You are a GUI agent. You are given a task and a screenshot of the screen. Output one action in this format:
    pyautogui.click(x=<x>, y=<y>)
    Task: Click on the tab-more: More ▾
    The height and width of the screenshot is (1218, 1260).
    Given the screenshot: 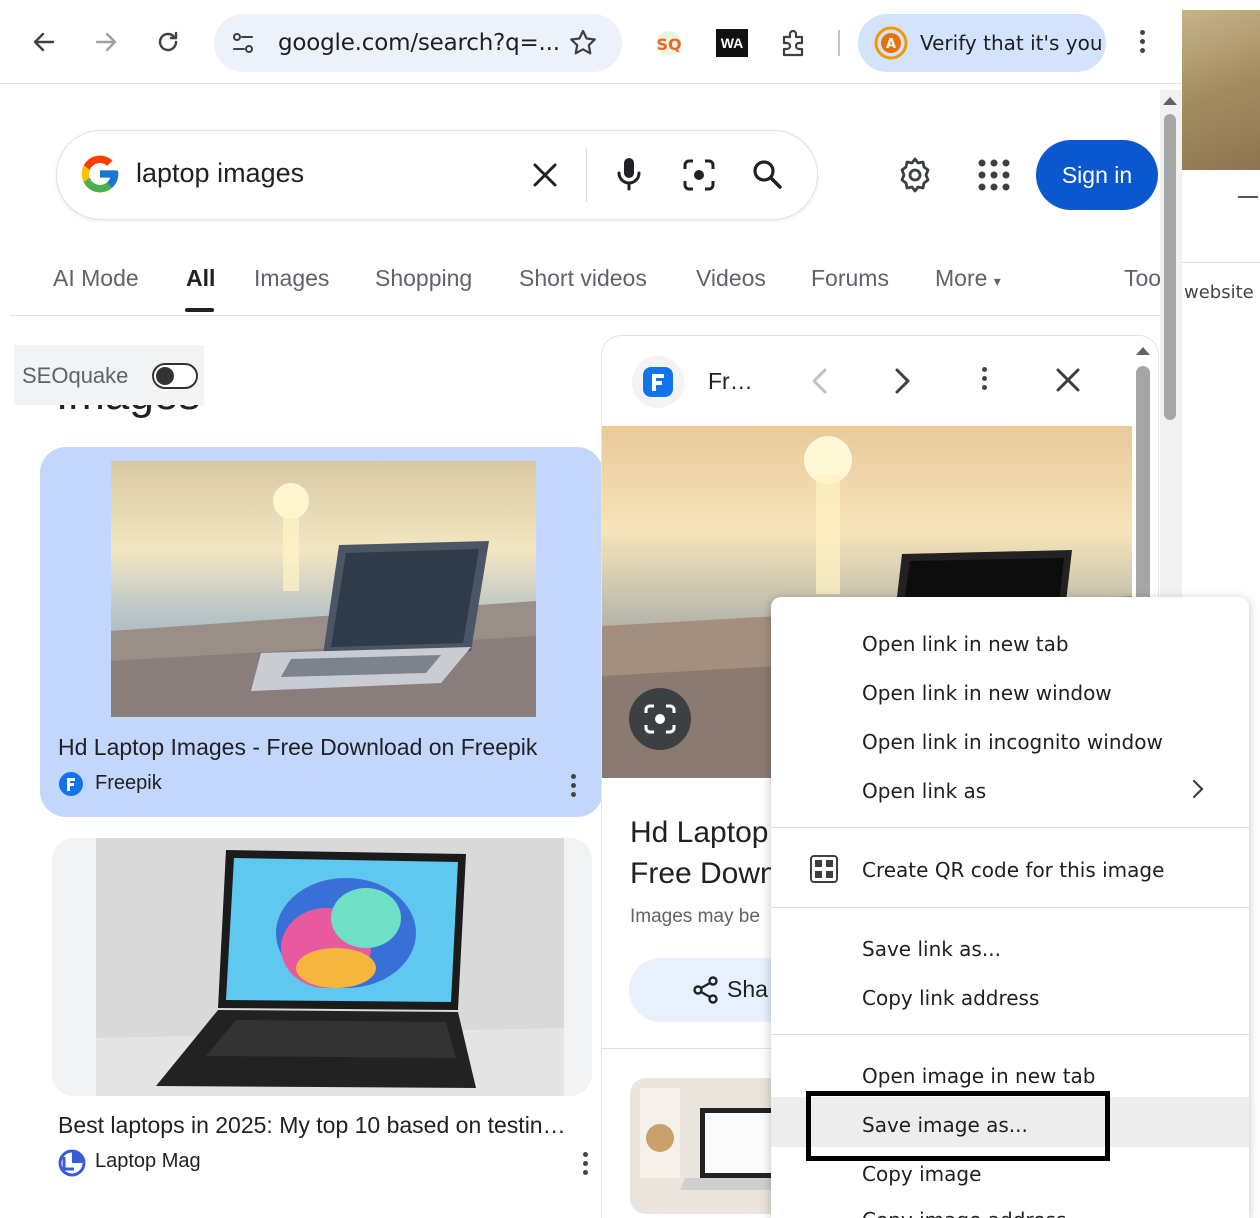 What is the action you would take?
    pyautogui.click(x=968, y=278)
    